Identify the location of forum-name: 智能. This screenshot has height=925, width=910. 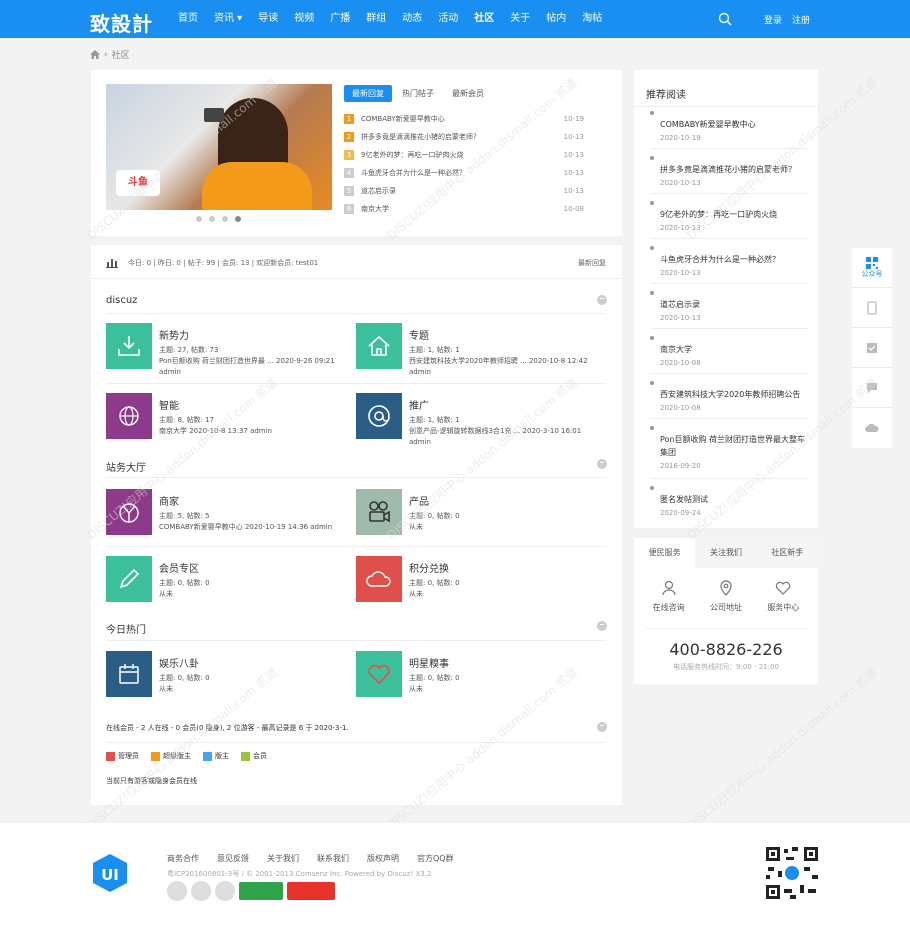
(215, 404).